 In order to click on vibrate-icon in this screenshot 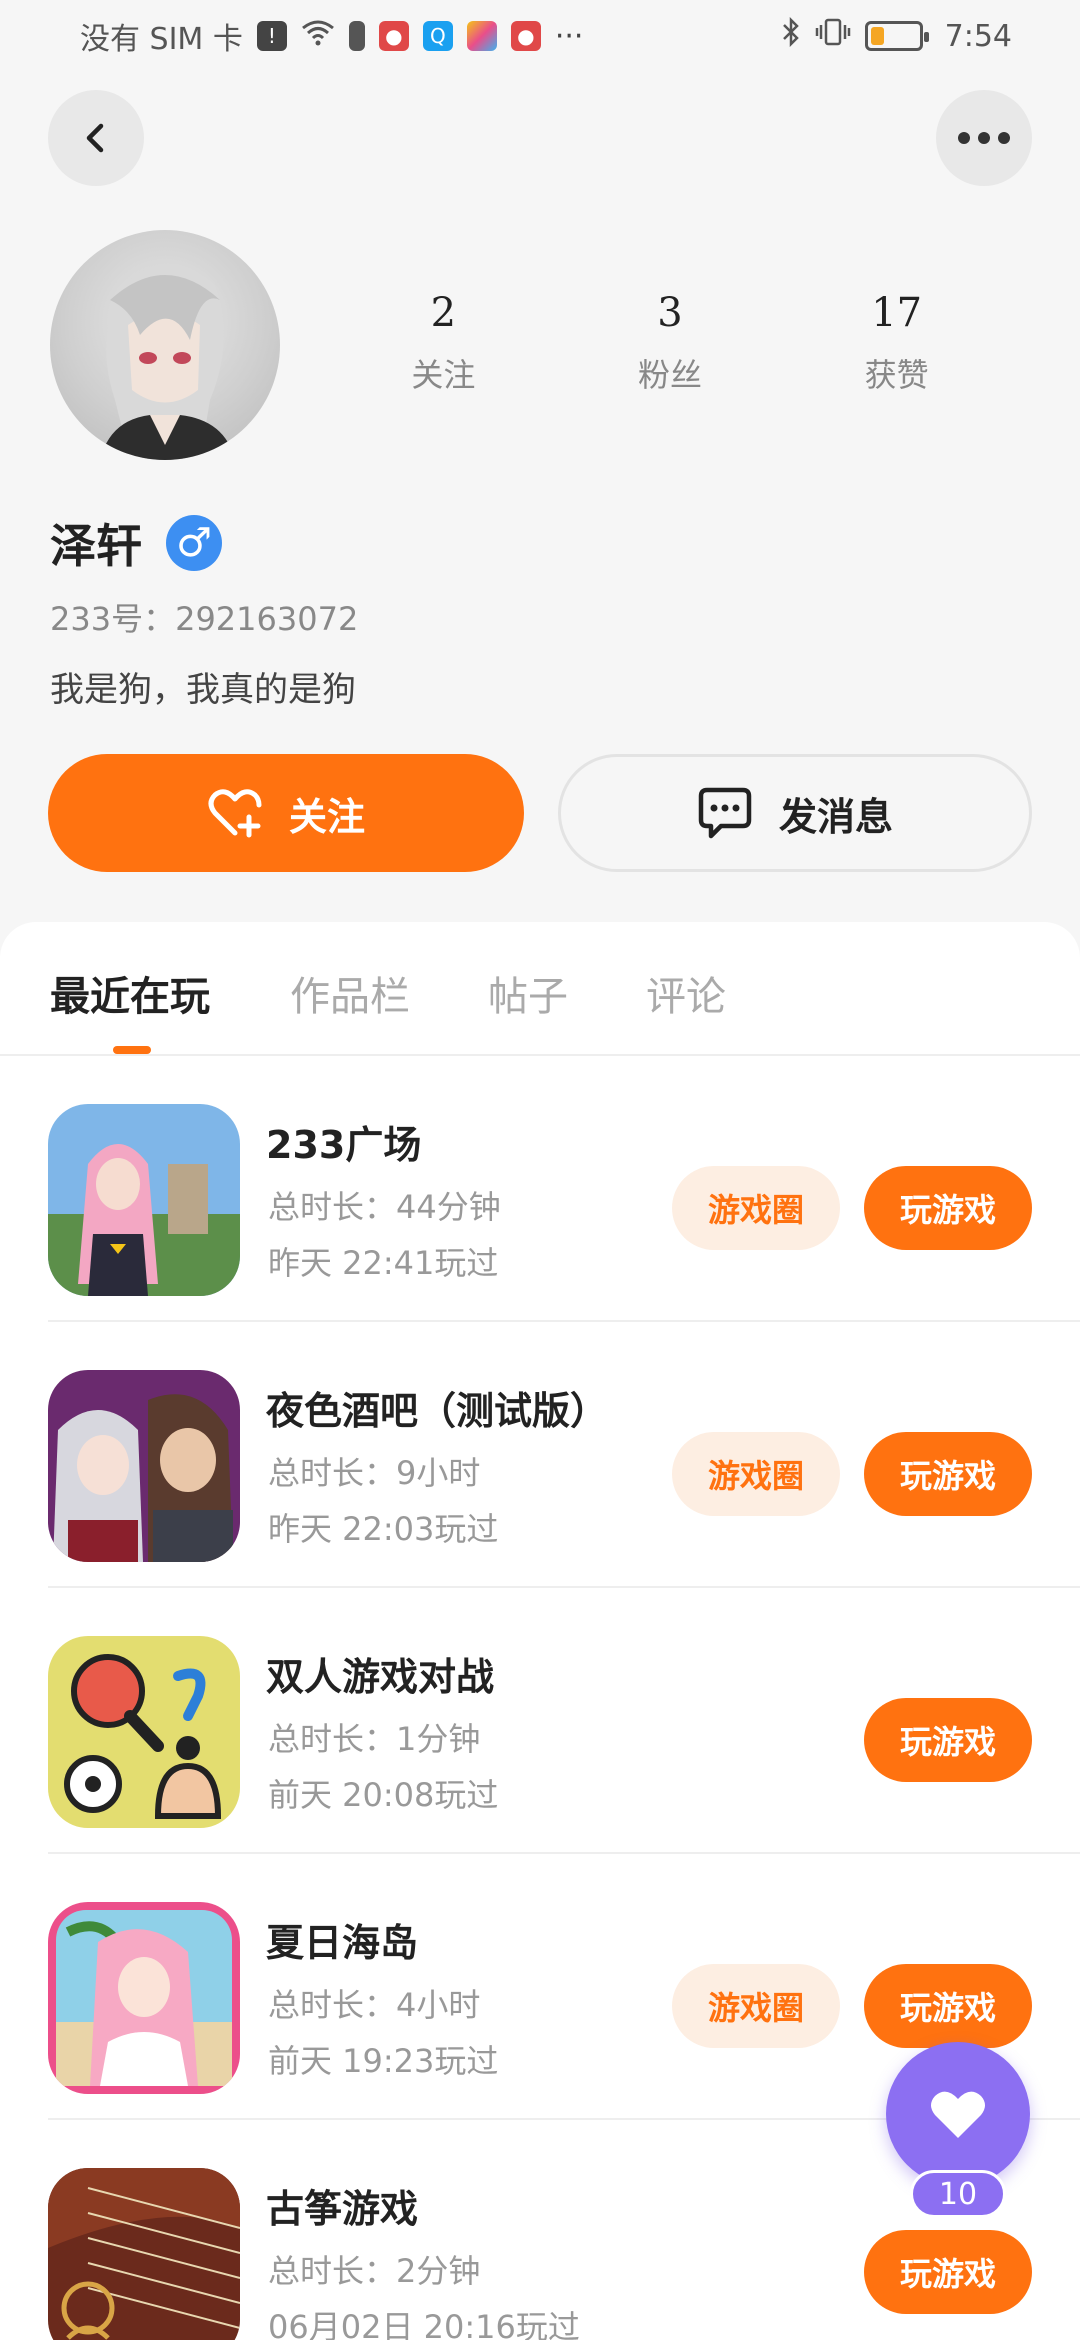, I will do `click(833, 36)`.